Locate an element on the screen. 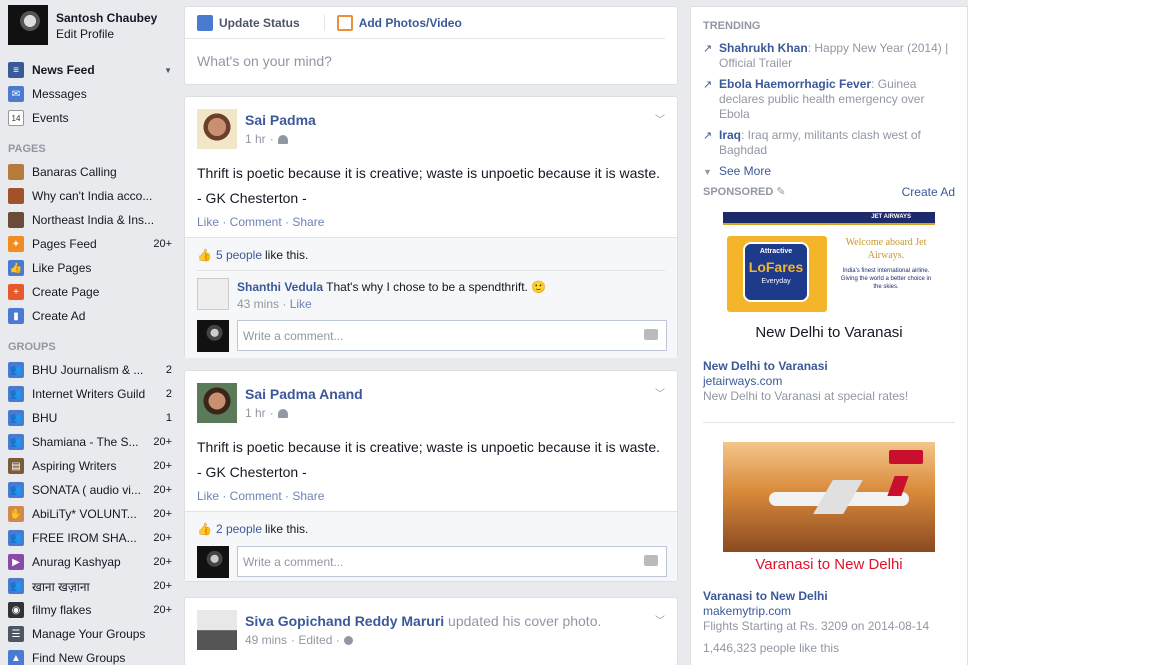  thumbs-up-icon: 👍 is located at coordinates (16, 268).